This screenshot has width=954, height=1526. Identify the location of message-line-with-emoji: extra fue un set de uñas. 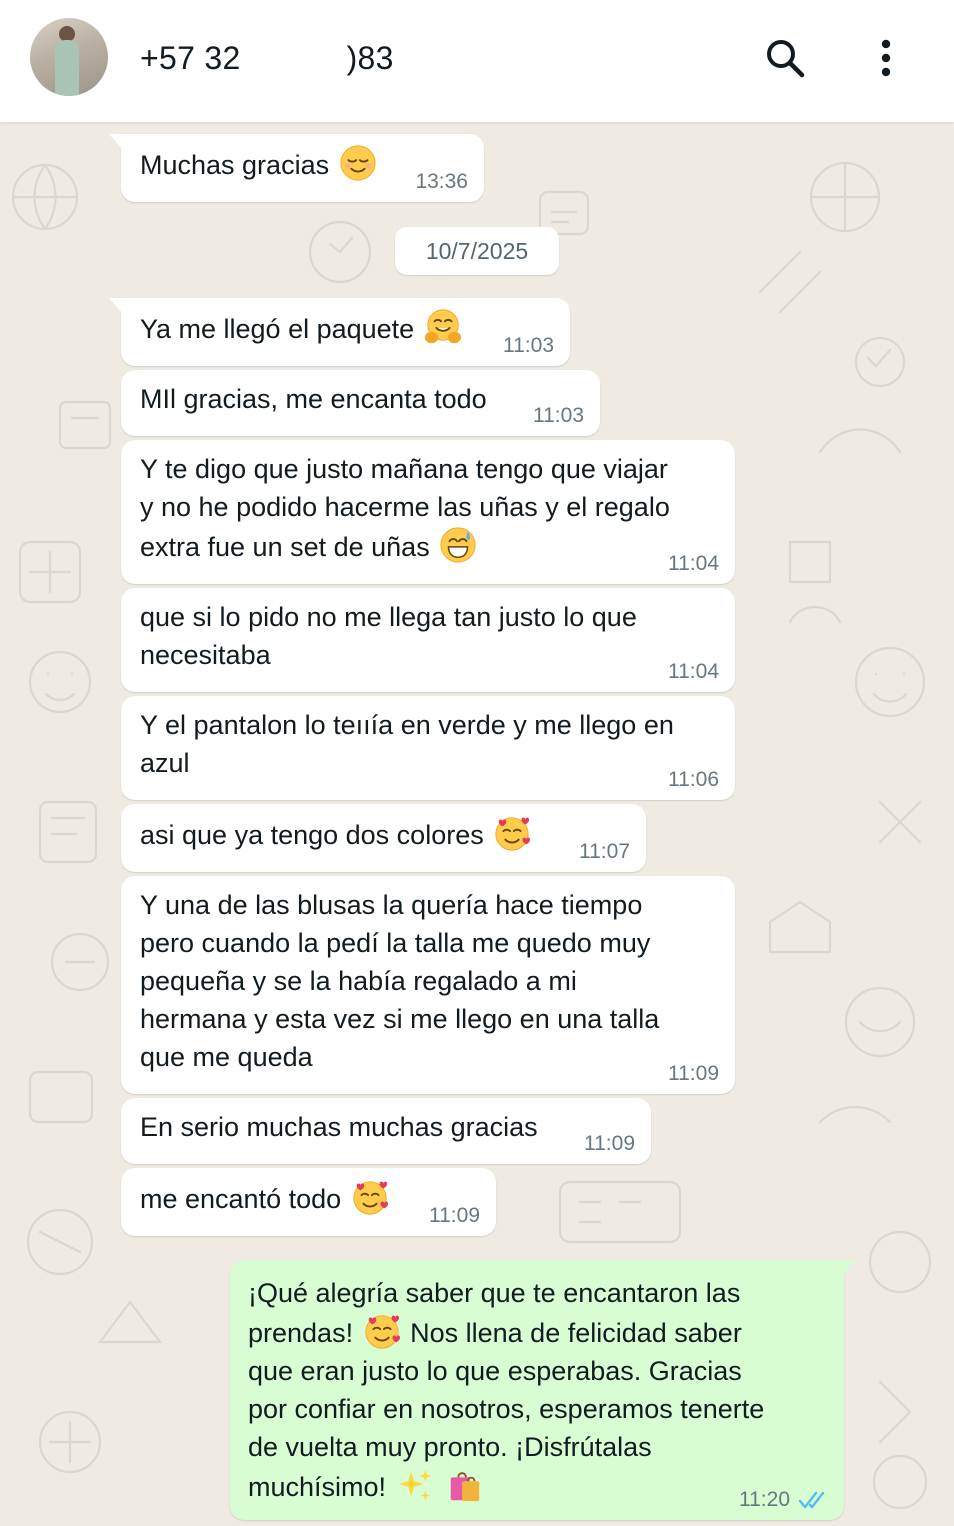
(428, 546).